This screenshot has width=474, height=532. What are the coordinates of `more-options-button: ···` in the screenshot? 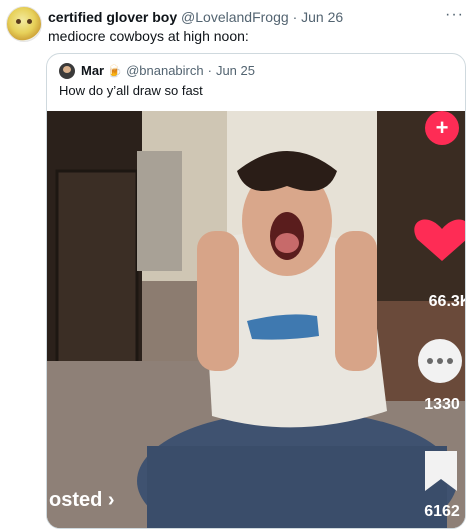 It's located at (454, 15).